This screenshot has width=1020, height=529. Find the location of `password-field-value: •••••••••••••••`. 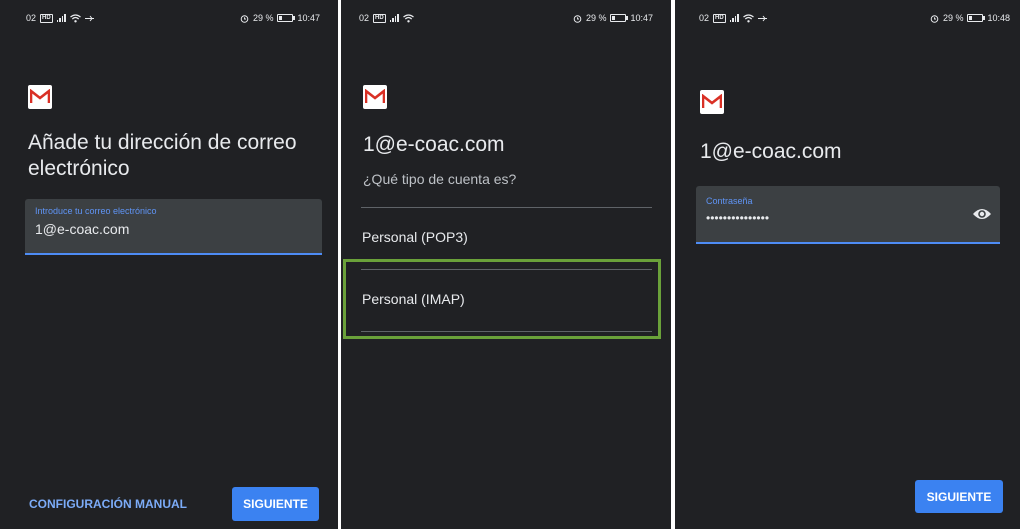

password-field-value: ••••••••••••••• is located at coordinates (737, 218).